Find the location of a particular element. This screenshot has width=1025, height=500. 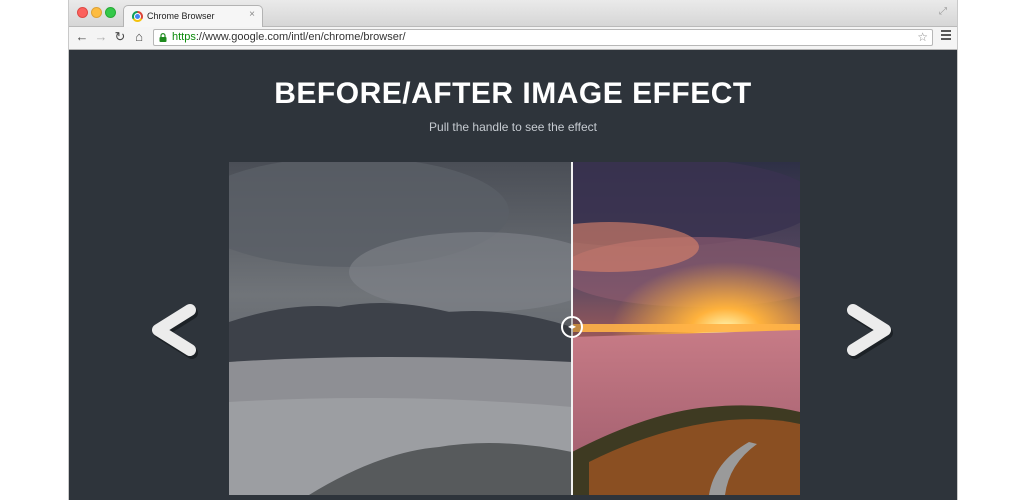

forward-icon: → is located at coordinates (101, 37).